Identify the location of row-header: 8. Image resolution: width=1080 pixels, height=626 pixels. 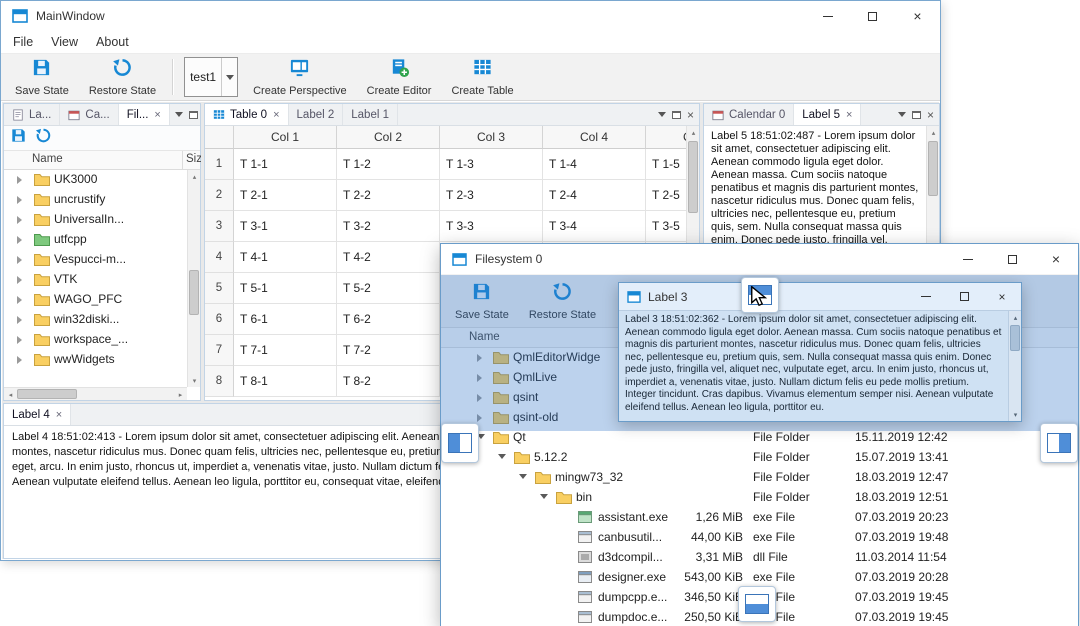
(219, 381).